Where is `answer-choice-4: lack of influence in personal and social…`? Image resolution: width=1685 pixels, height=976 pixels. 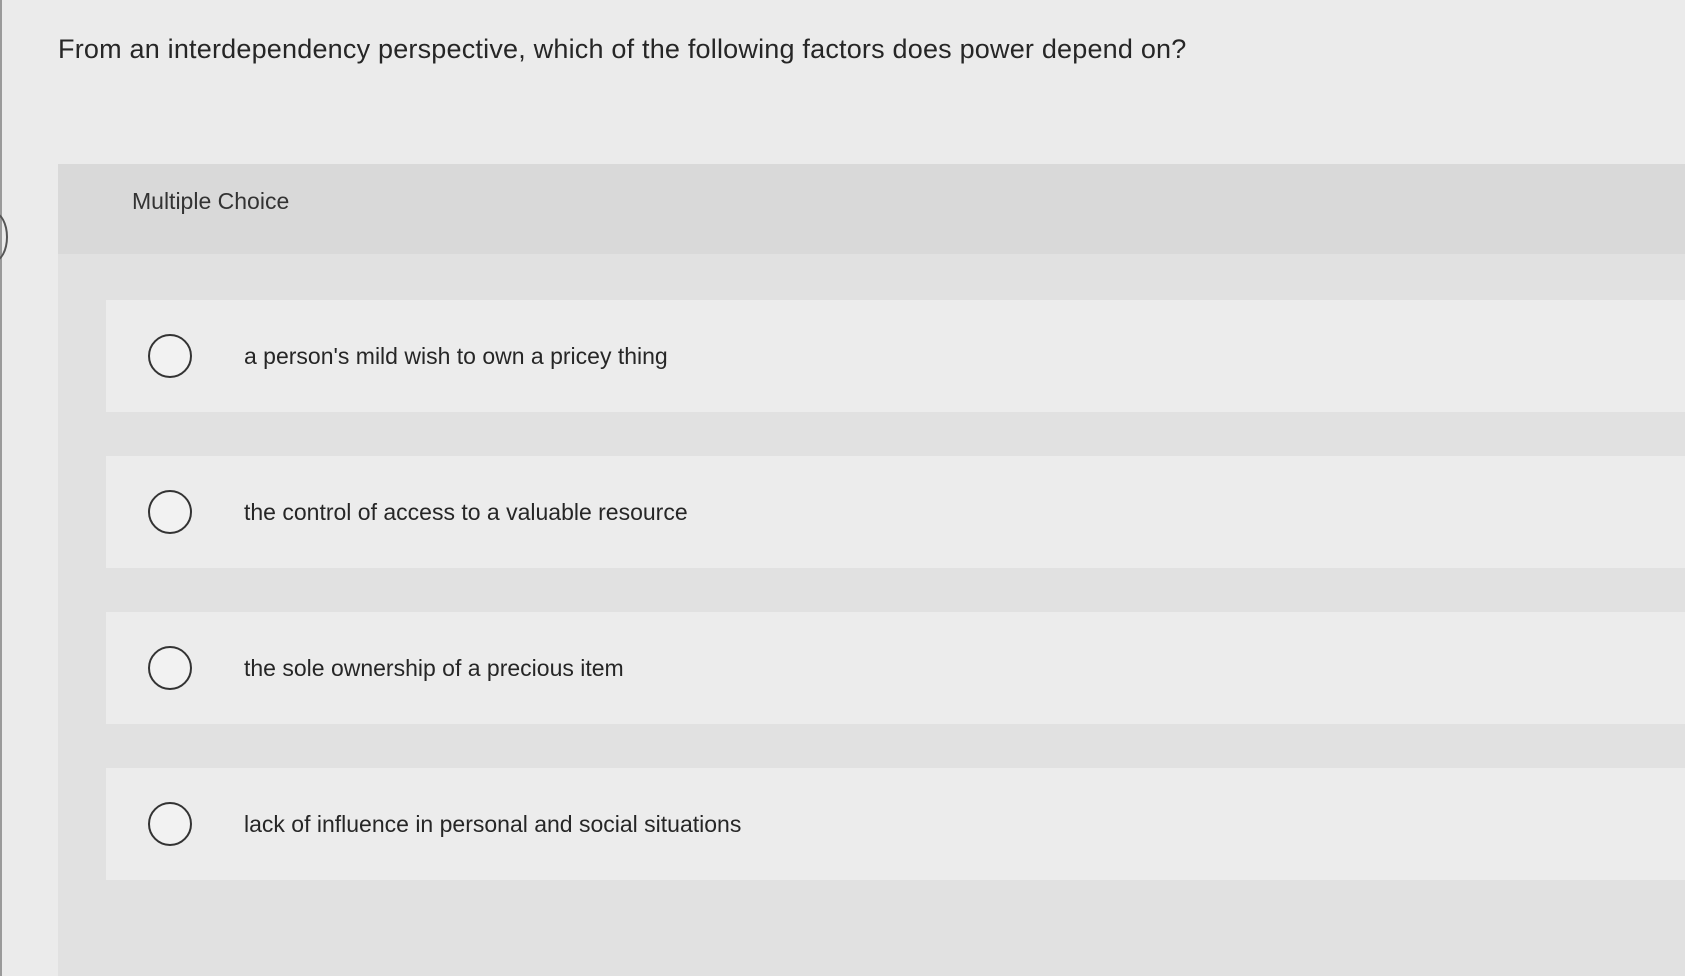 answer-choice-4: lack of influence in personal and social… is located at coordinates (895, 824).